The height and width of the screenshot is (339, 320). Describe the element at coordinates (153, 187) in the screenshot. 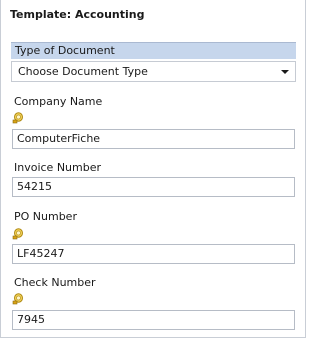

I see `invoice-number-input: 54215` at that location.